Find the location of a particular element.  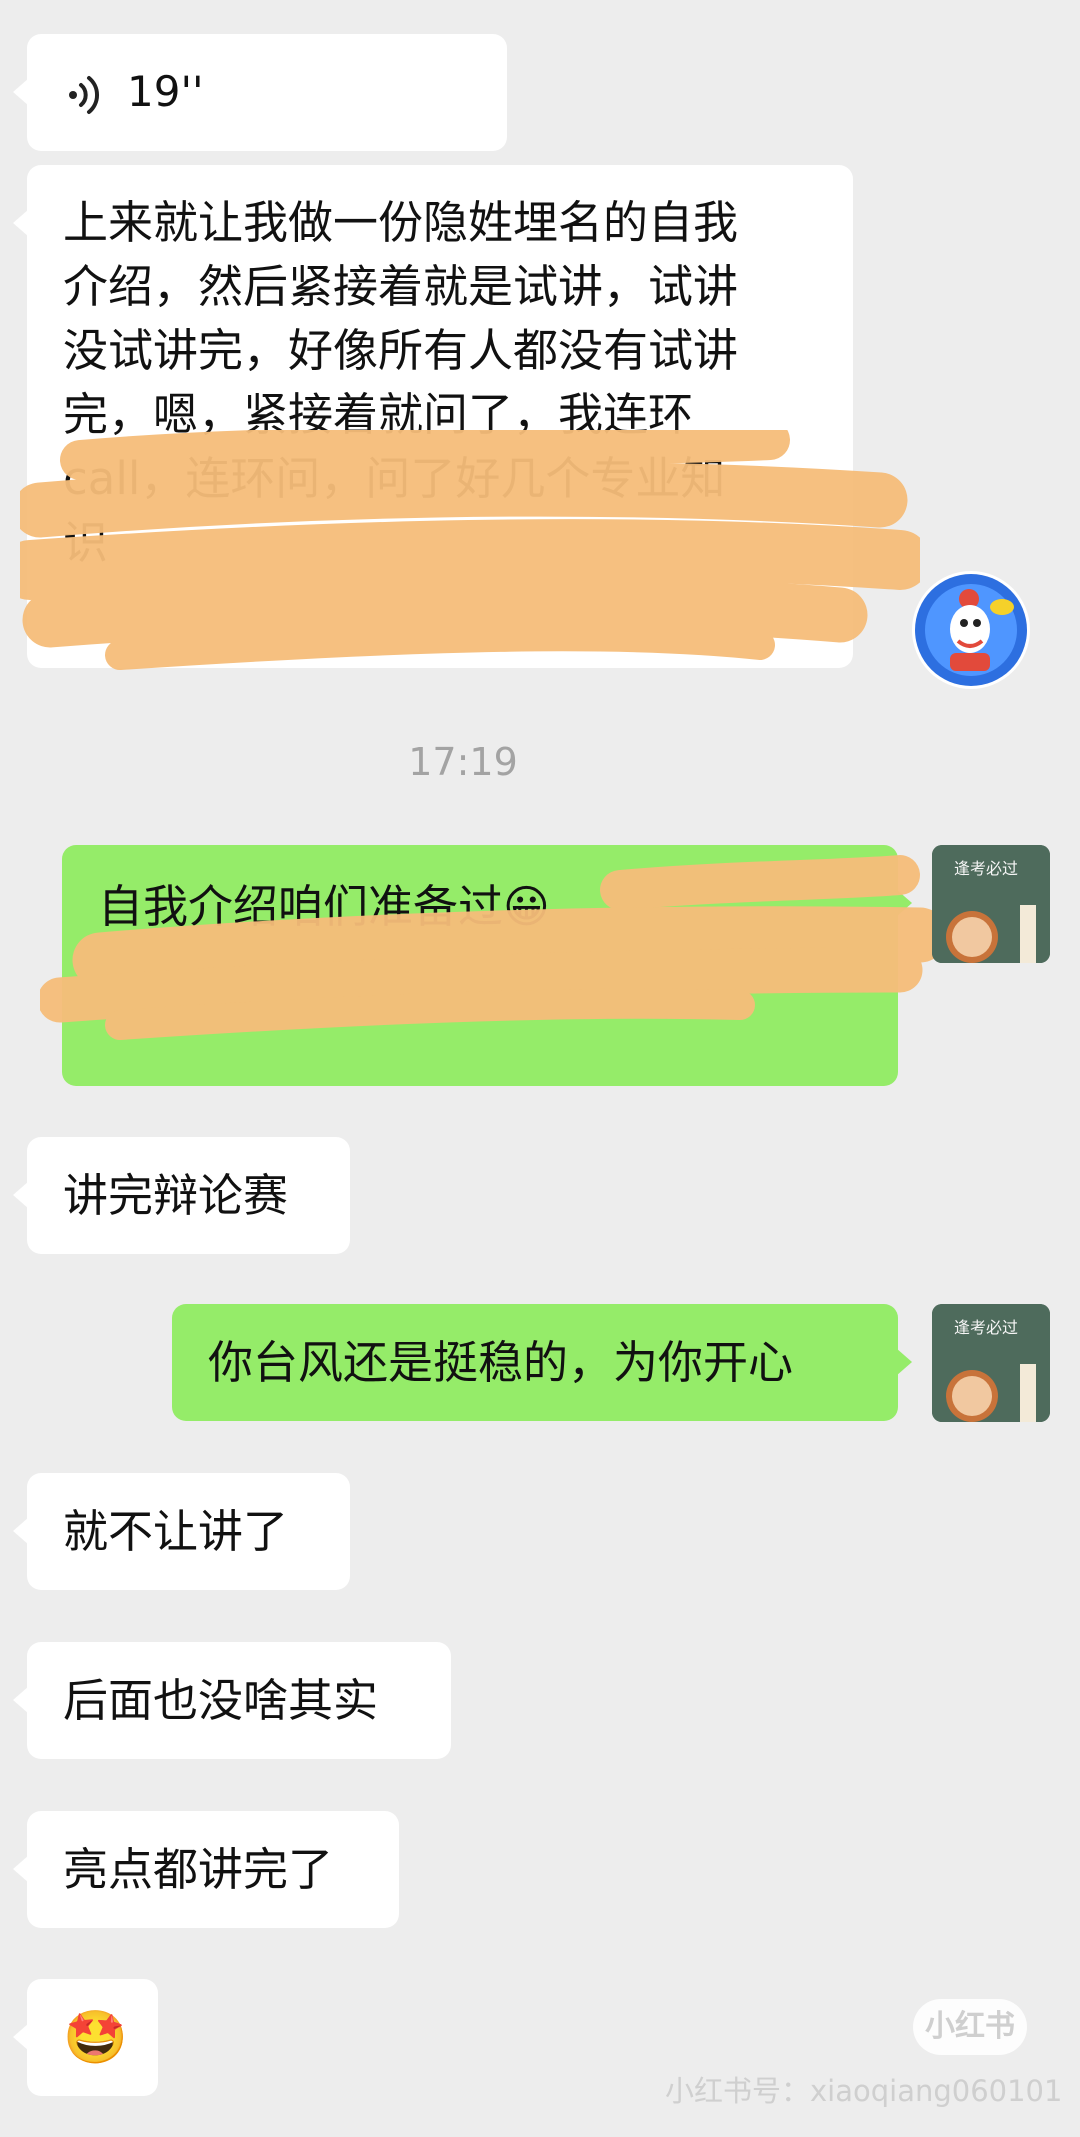

voice-duration: 19'' is located at coordinates (165, 91).